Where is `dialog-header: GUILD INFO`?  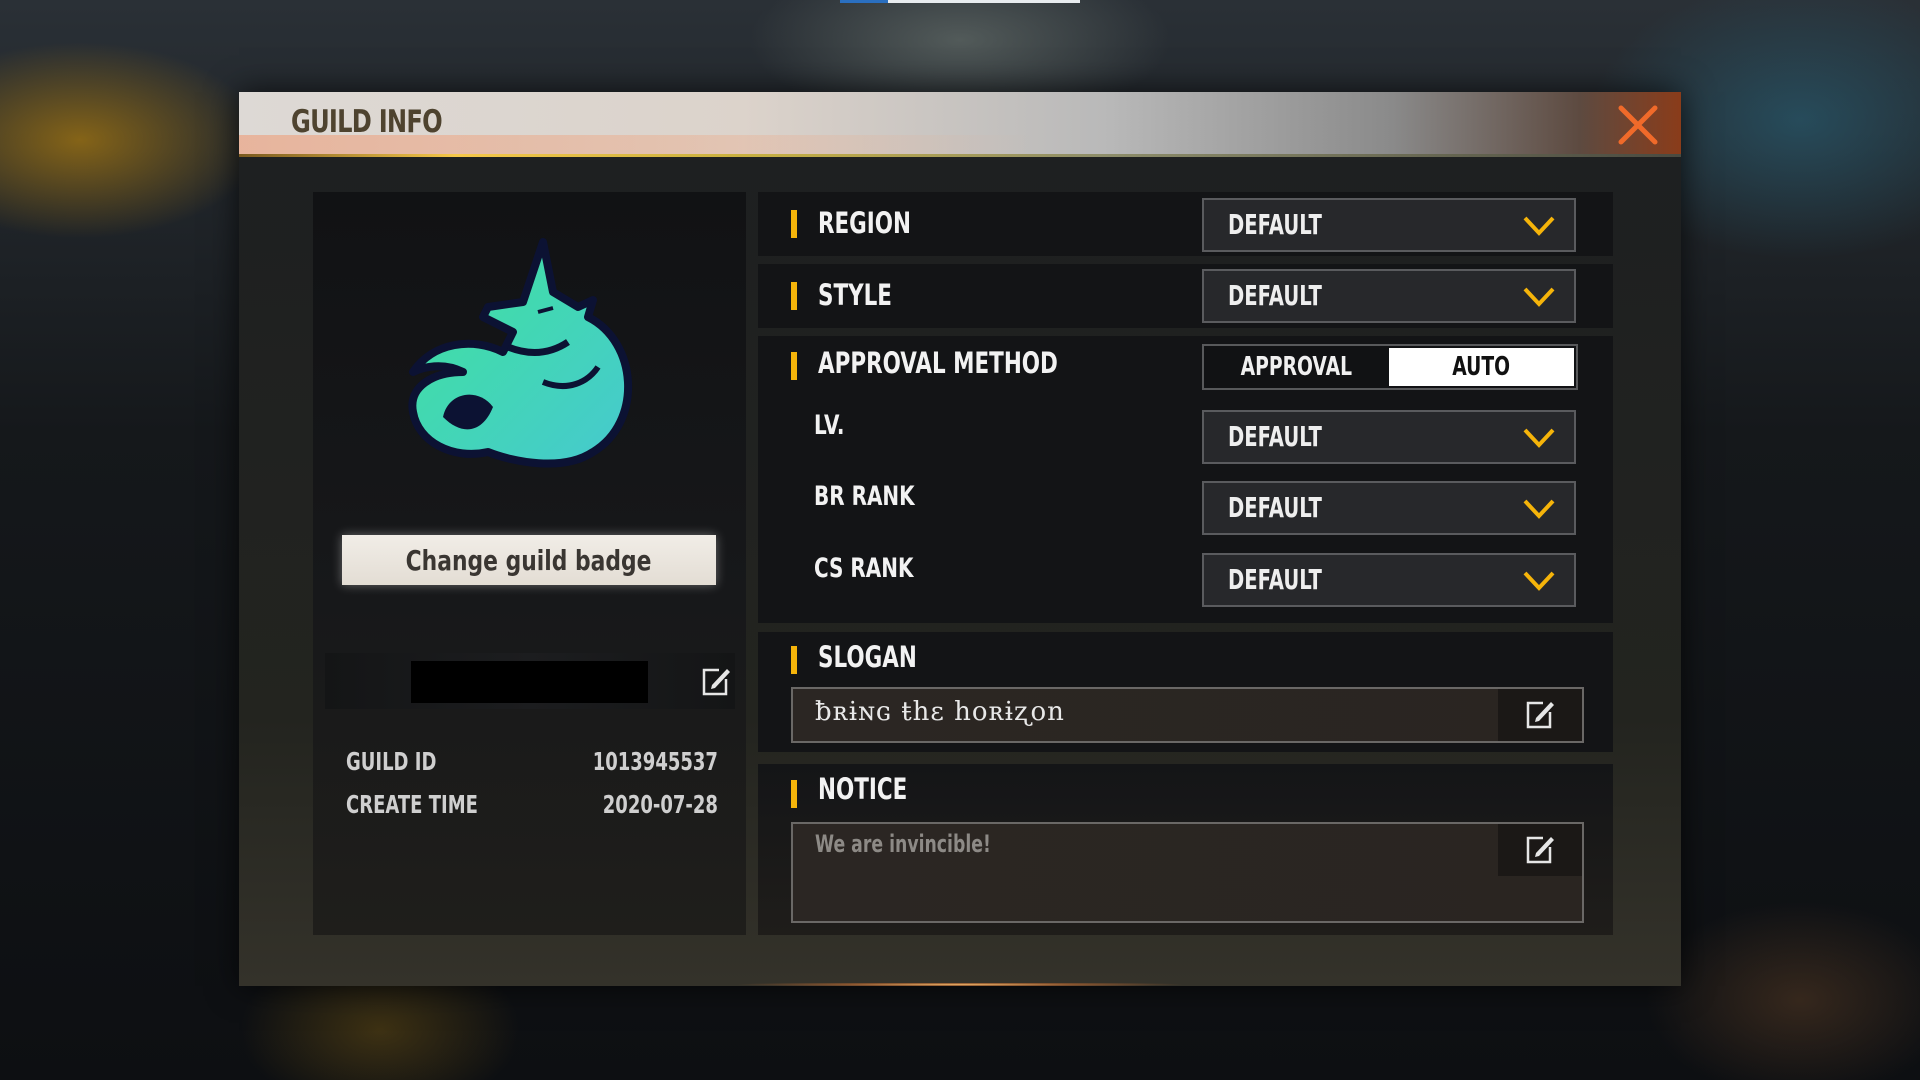 dialog-header: GUILD INFO is located at coordinates (960, 124).